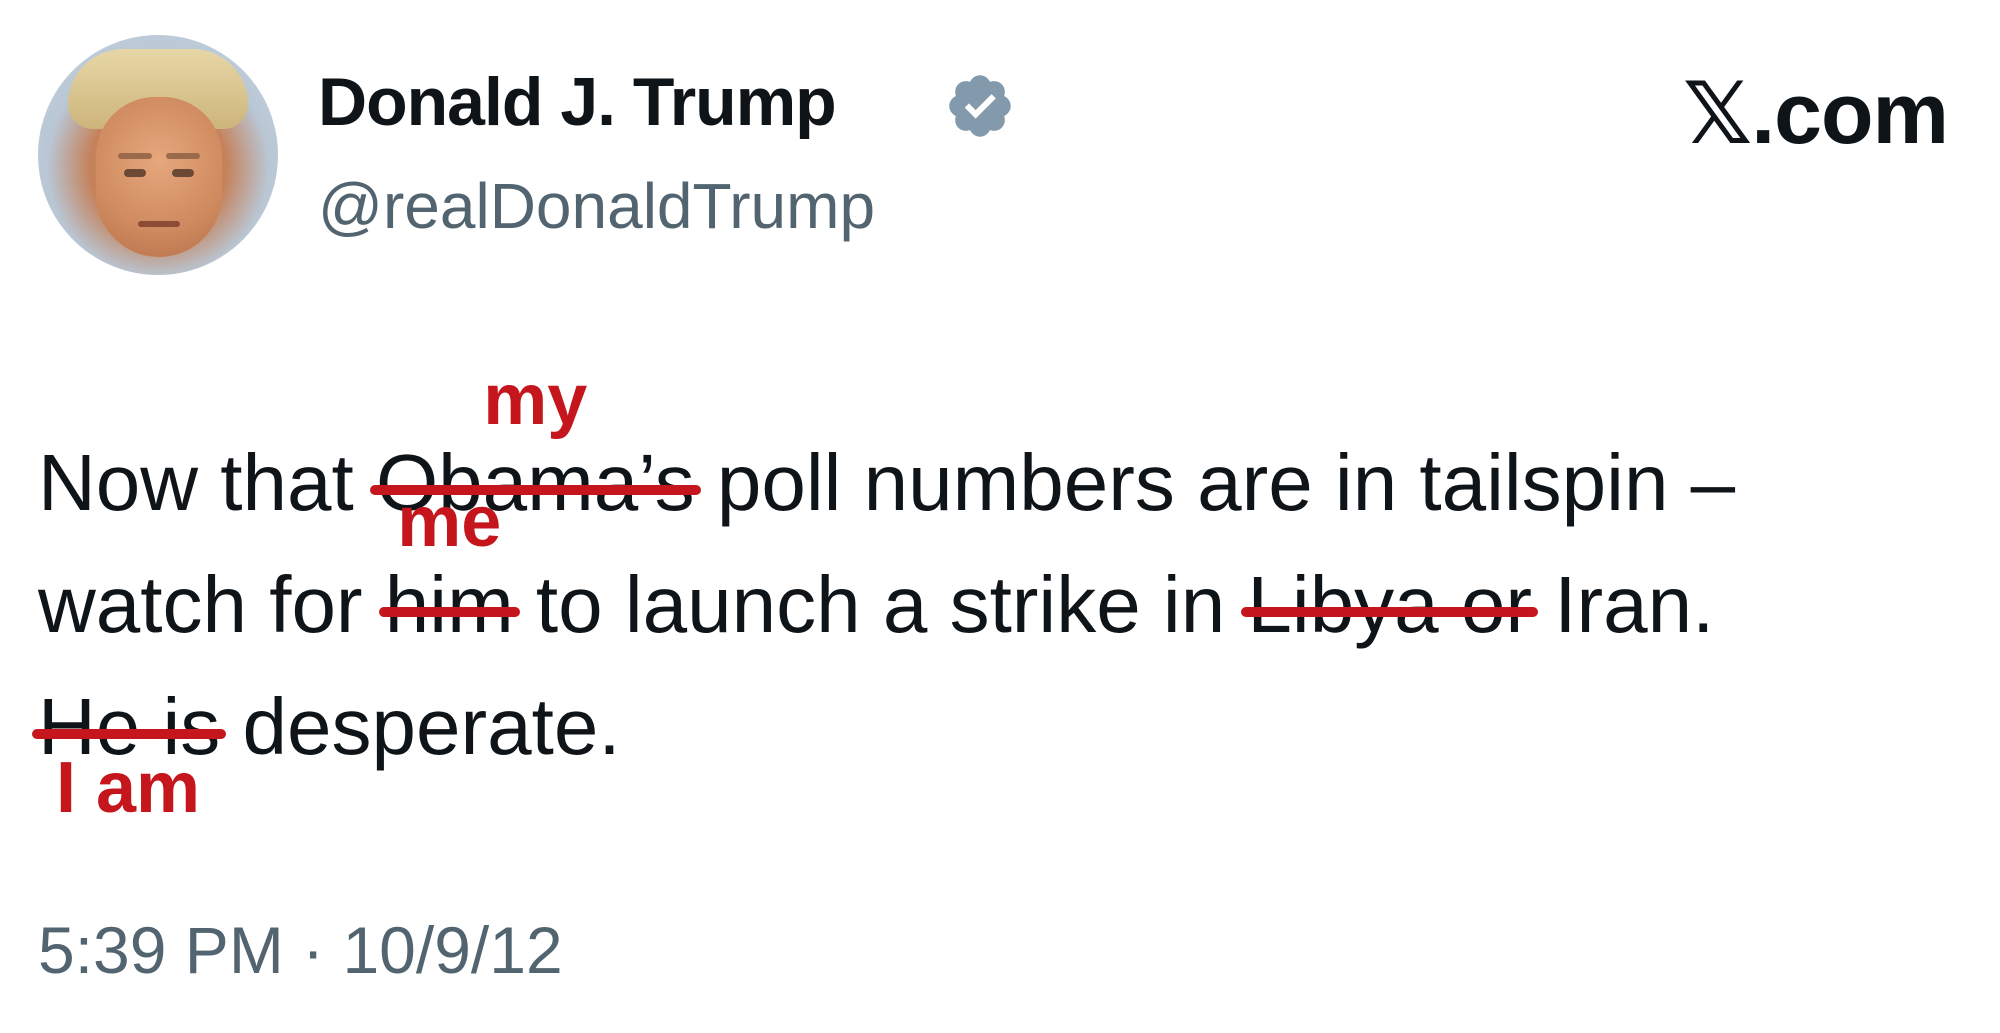  I want to click on struck-text: him, so click(449, 605).